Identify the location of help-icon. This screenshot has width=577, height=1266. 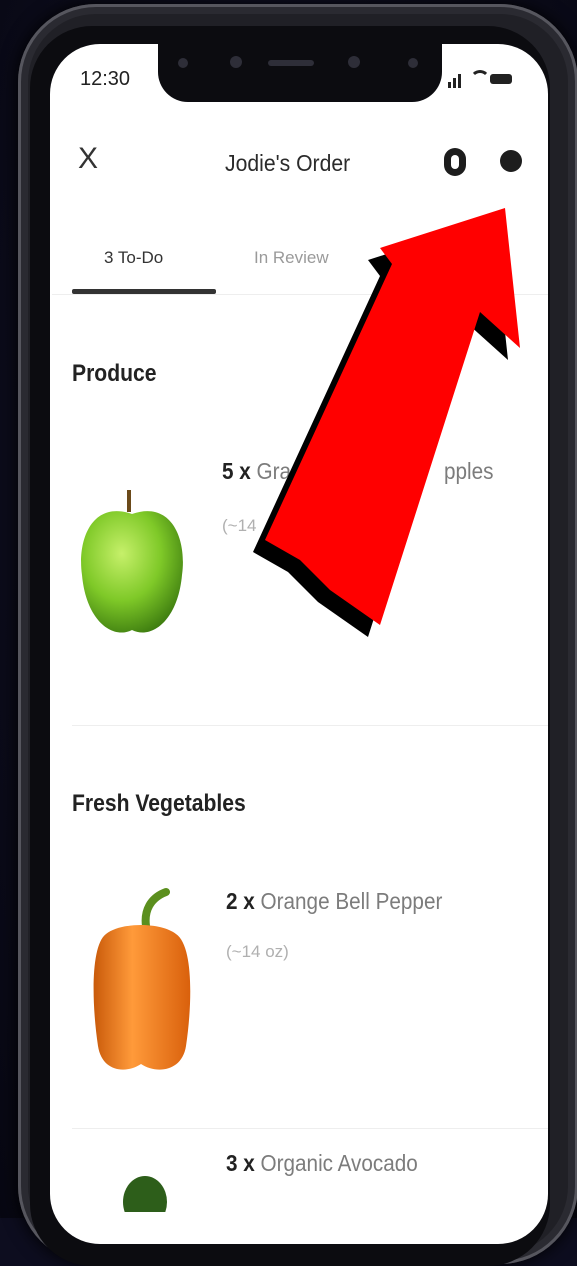
(455, 162).